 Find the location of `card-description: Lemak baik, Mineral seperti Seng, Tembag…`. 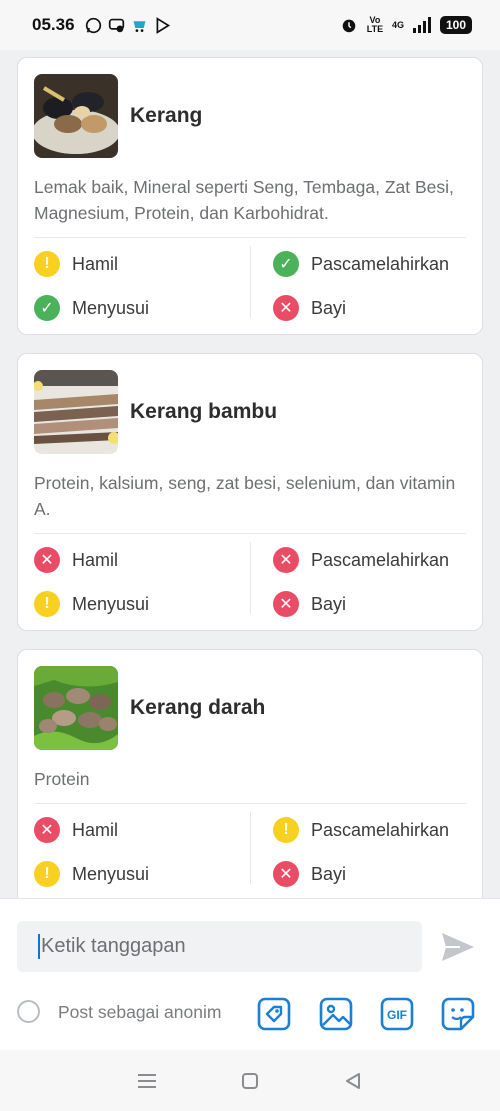

card-description: Lemak baik, Mineral seperti Seng, Tembag… is located at coordinates (244, 200).